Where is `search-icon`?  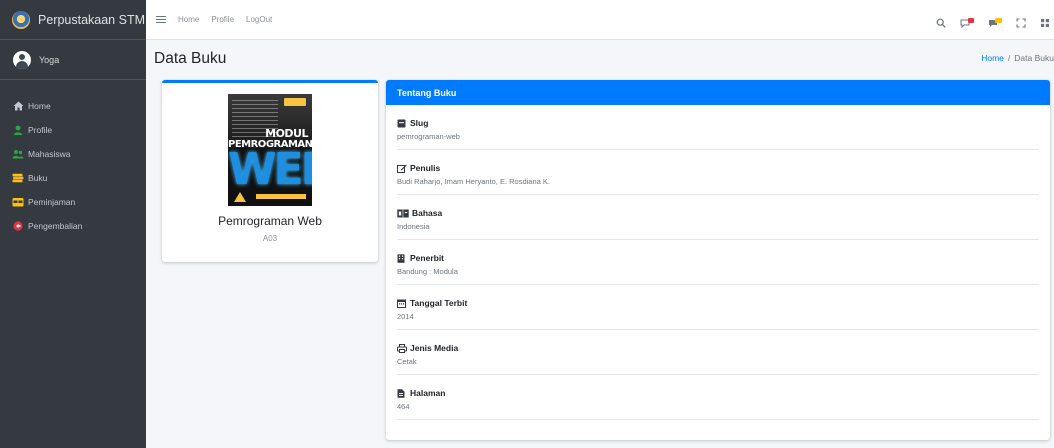 search-icon is located at coordinates (941, 21).